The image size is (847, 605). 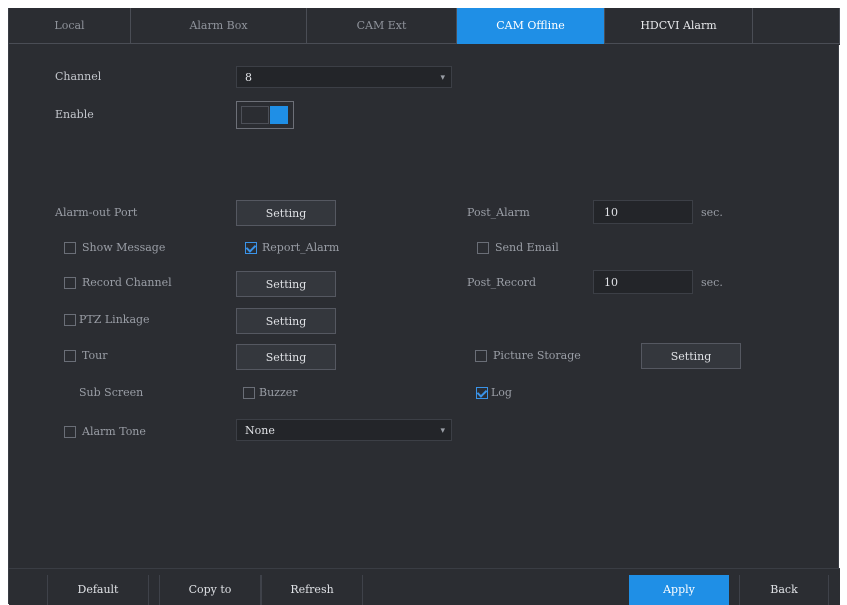 What do you see at coordinates (643, 212) in the screenshot?
I see `post-alarm-input: 10` at bounding box center [643, 212].